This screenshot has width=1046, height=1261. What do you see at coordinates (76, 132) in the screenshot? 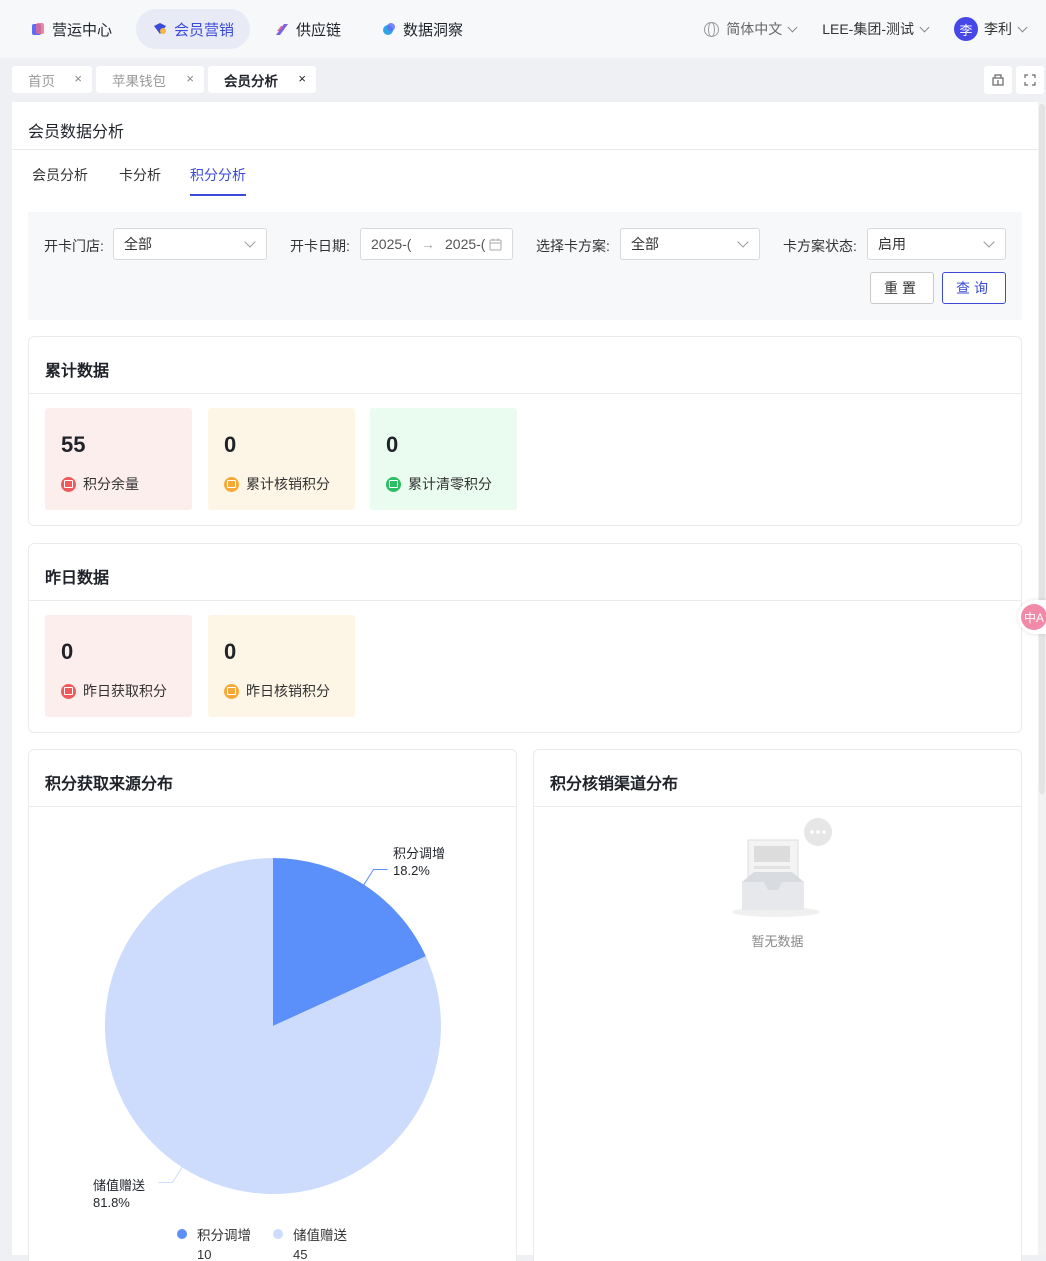
I see `page-title: 会员数据分析` at bounding box center [76, 132].